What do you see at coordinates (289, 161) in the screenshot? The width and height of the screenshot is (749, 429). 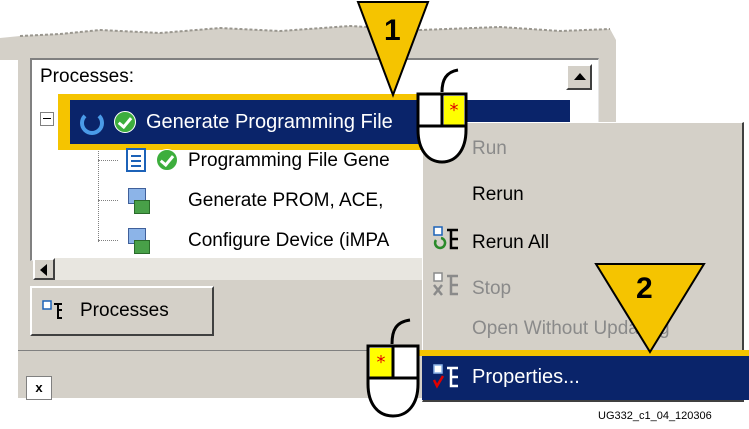 I see `tree-item-programming-file-generation: Programming File Gene` at bounding box center [289, 161].